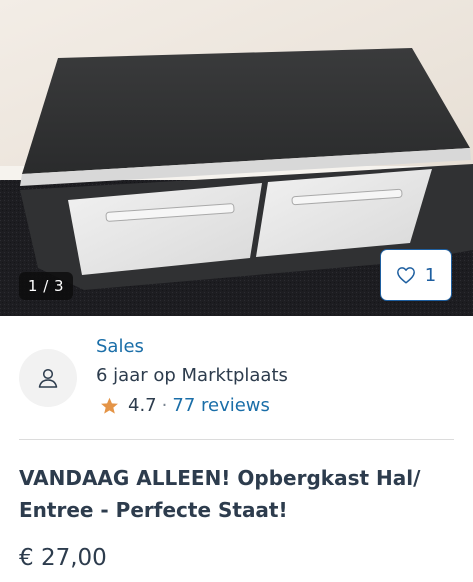  I want to click on heart-outline-icon, so click(405, 275).